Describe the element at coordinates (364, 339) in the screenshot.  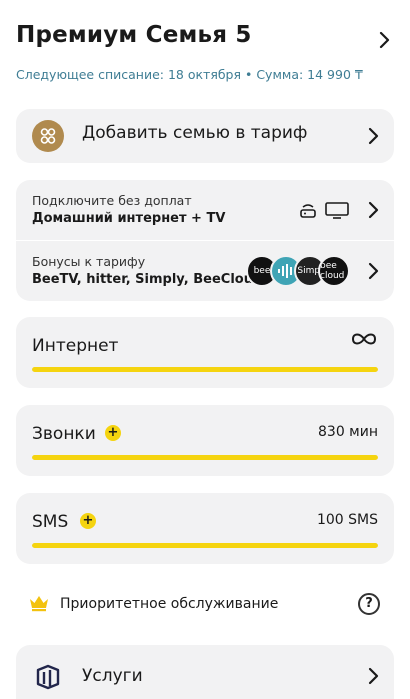
I see `infinity-icon` at that location.